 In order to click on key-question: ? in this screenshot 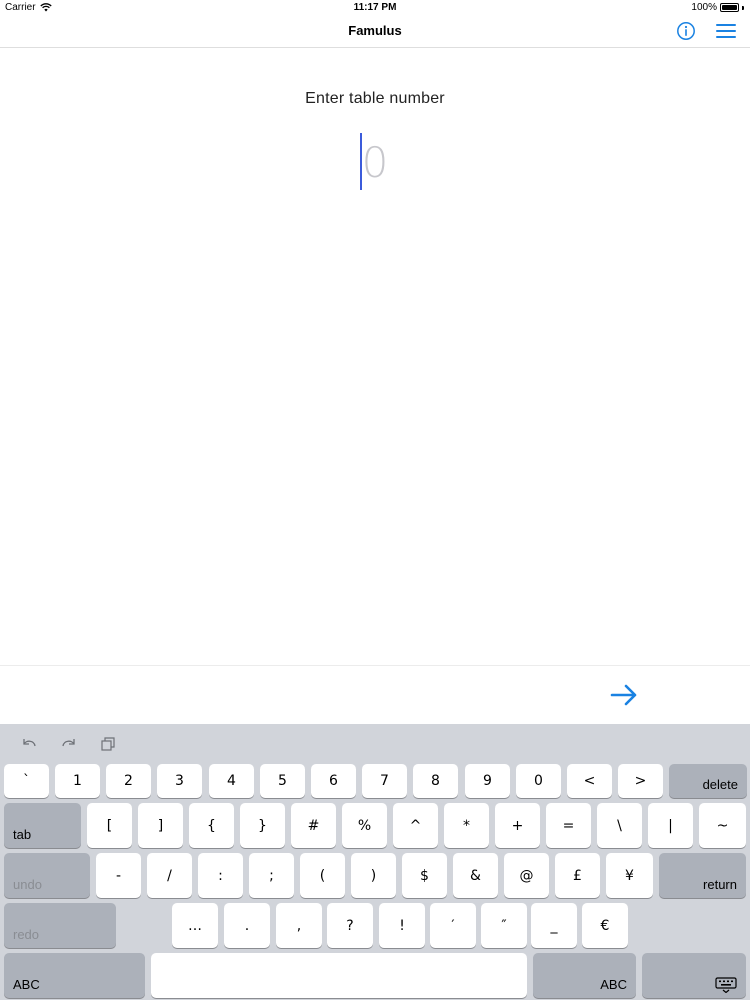, I will do `click(350, 925)`.